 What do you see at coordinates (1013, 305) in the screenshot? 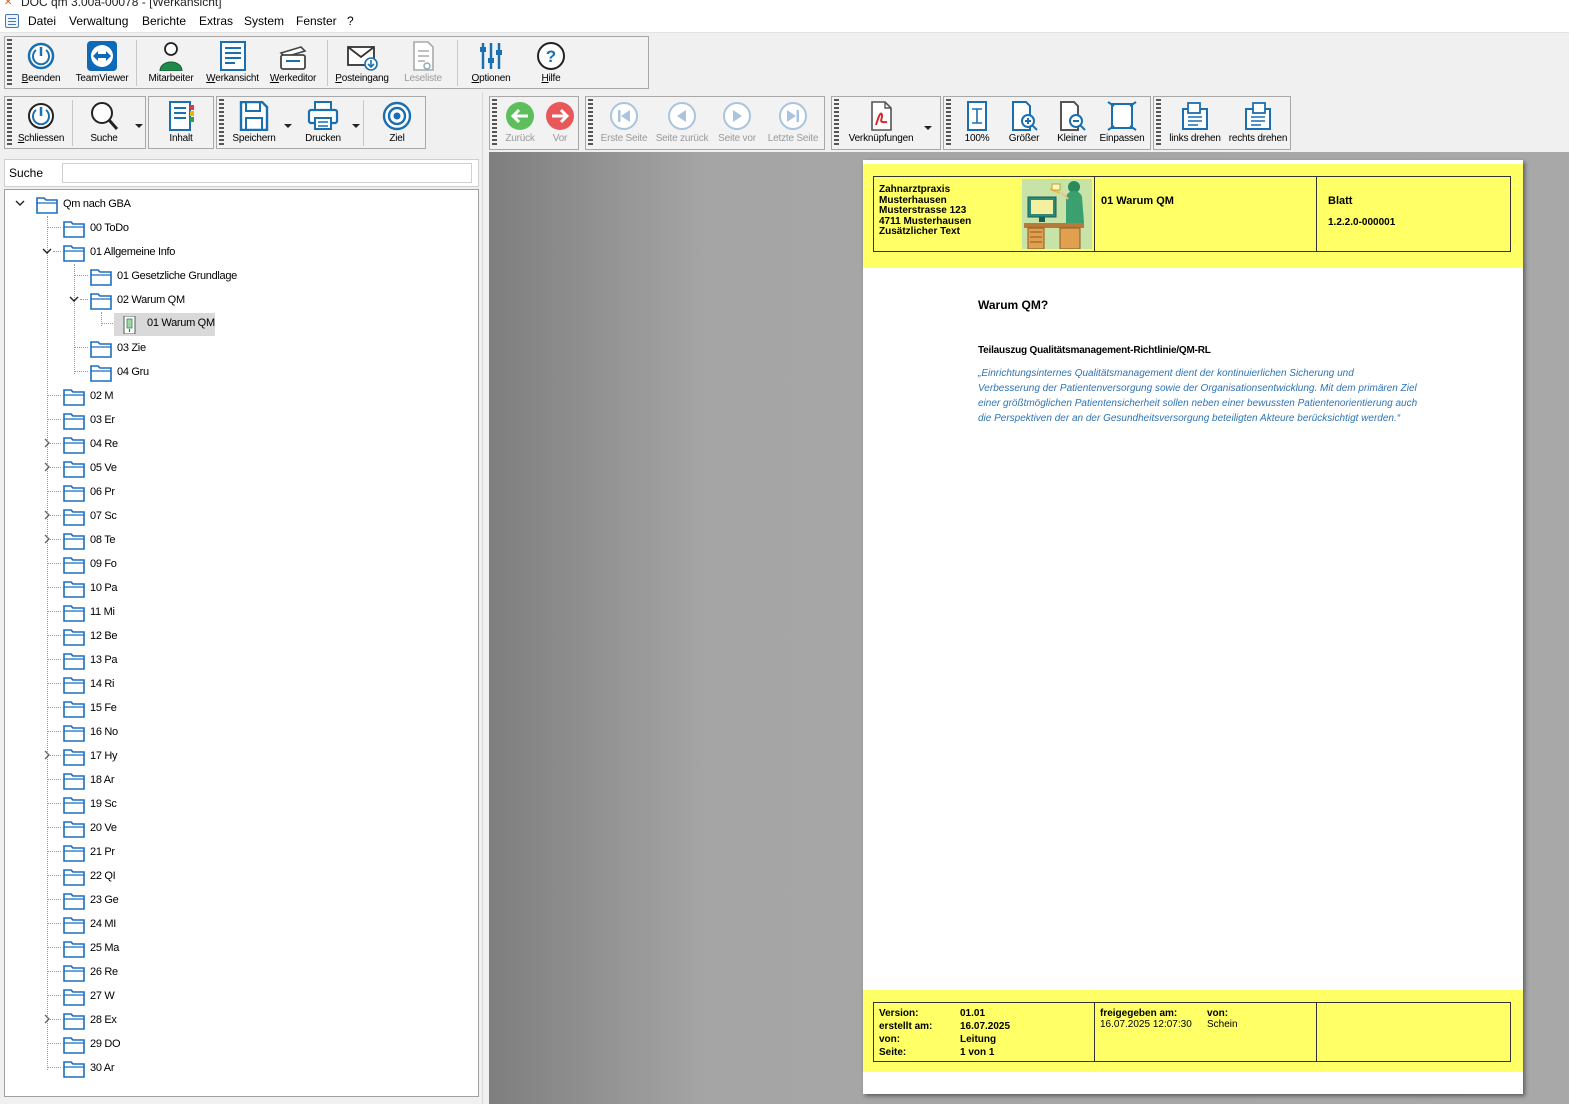
I see `document-title: Warum QM?` at bounding box center [1013, 305].